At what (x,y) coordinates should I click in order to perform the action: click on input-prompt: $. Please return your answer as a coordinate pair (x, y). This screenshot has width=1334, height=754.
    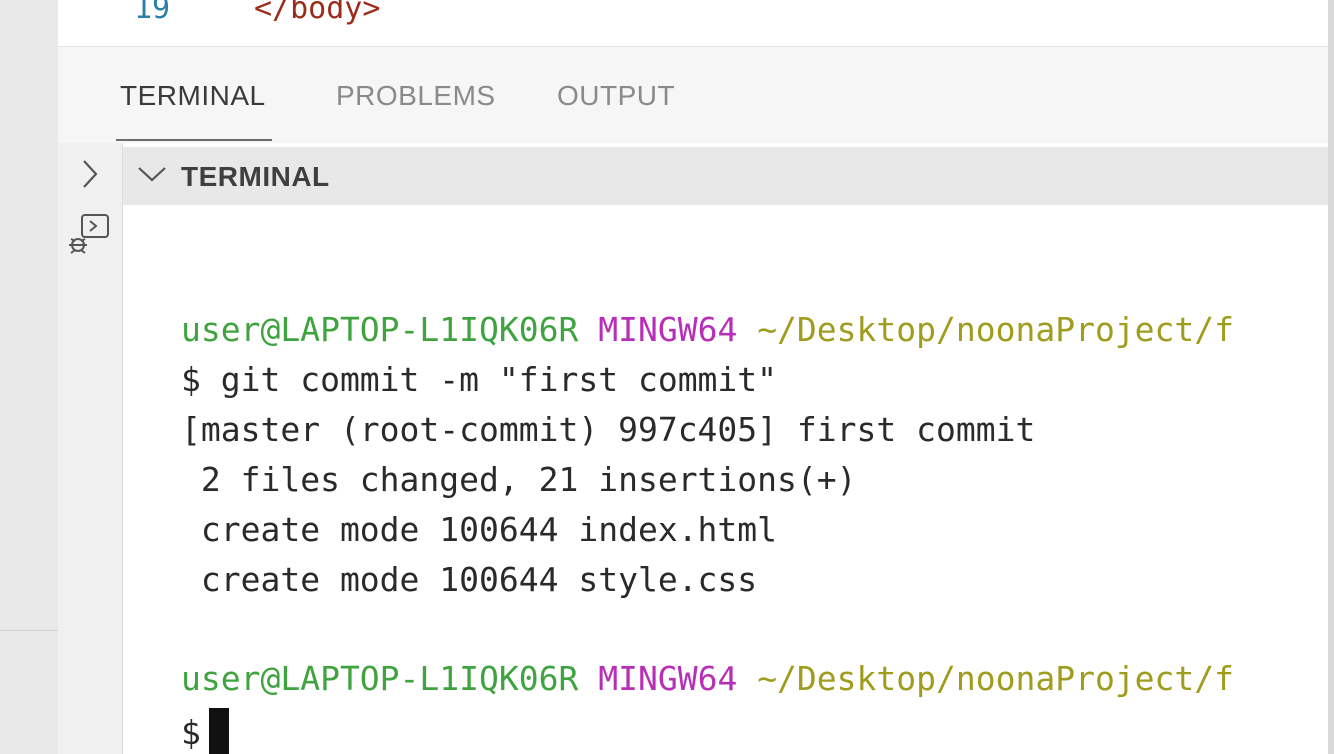
    Looking at the image, I should click on (191, 732).